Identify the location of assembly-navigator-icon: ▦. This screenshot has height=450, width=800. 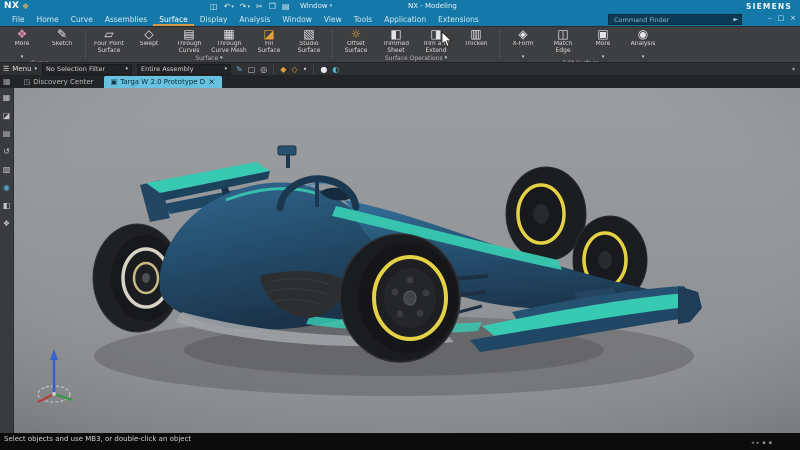
(7, 97).